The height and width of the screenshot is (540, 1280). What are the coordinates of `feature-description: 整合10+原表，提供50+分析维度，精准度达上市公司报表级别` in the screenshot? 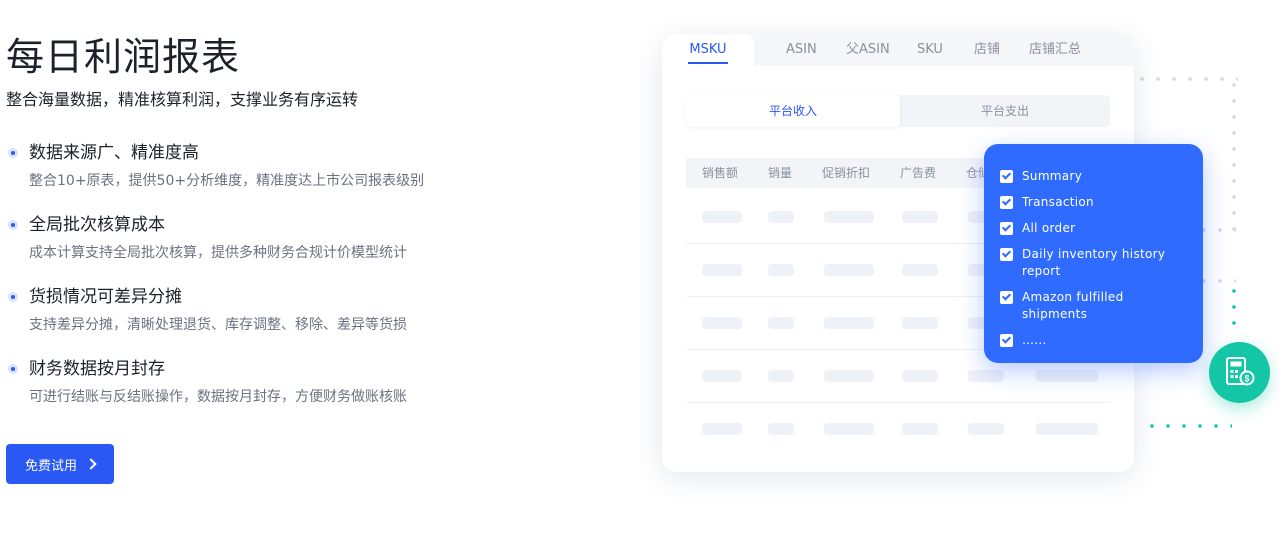 It's located at (227, 181).